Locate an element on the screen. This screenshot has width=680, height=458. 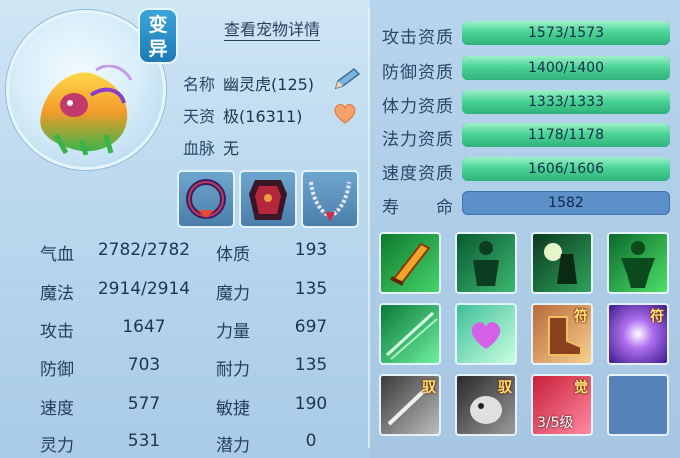
skill-awaken: 觉 3/5级 is located at coordinates (562, 405).